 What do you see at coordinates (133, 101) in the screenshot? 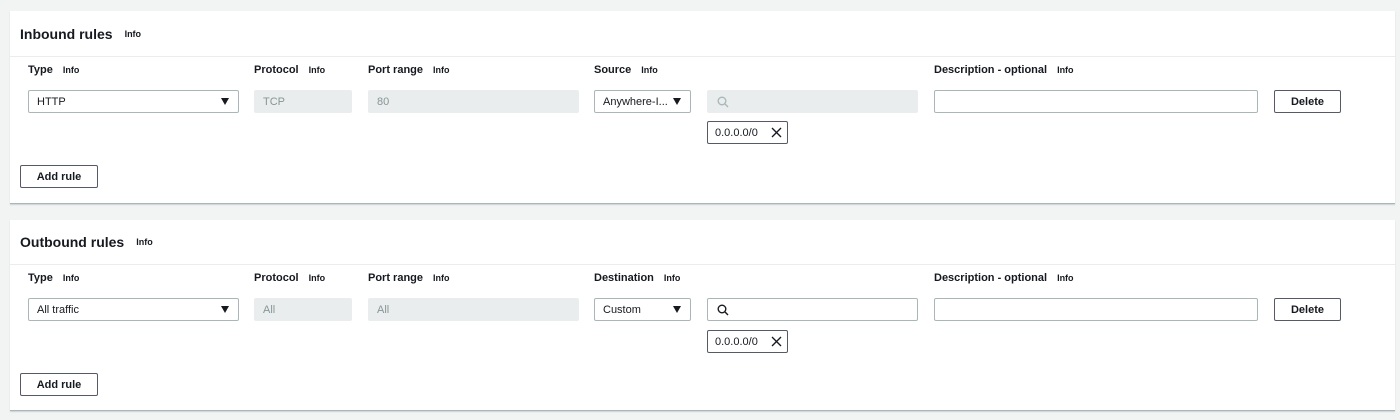
I see `type-select: HTTP` at bounding box center [133, 101].